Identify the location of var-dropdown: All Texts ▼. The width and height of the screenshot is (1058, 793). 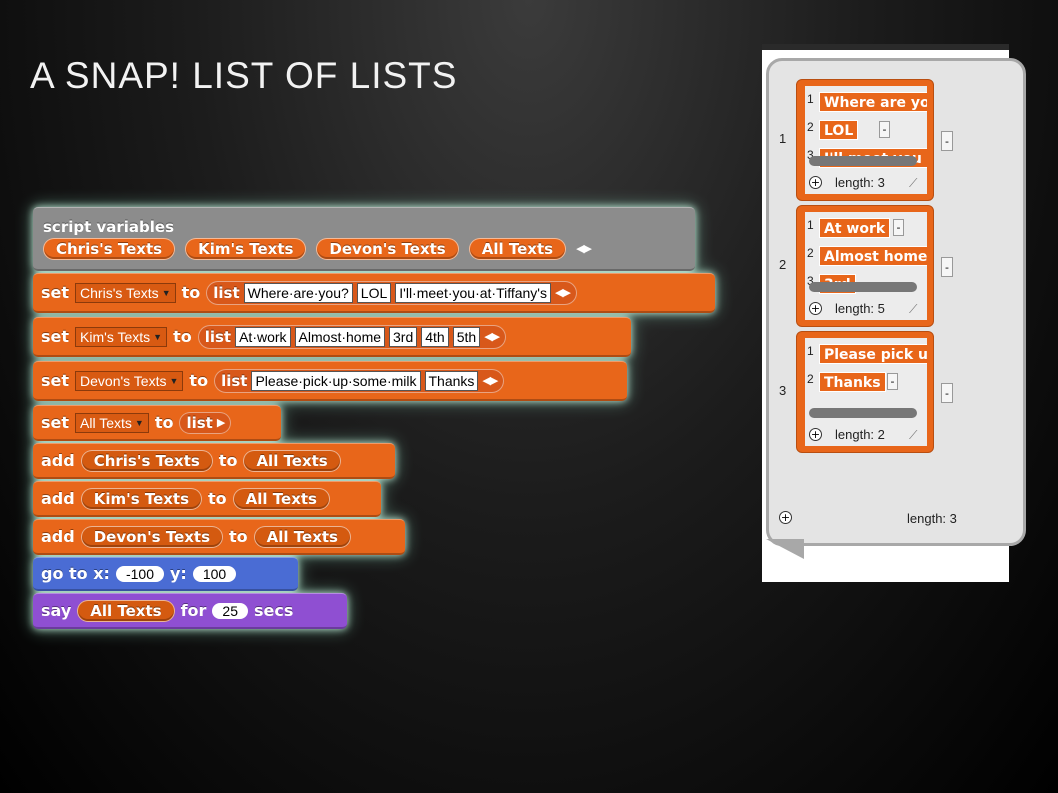
(112, 422).